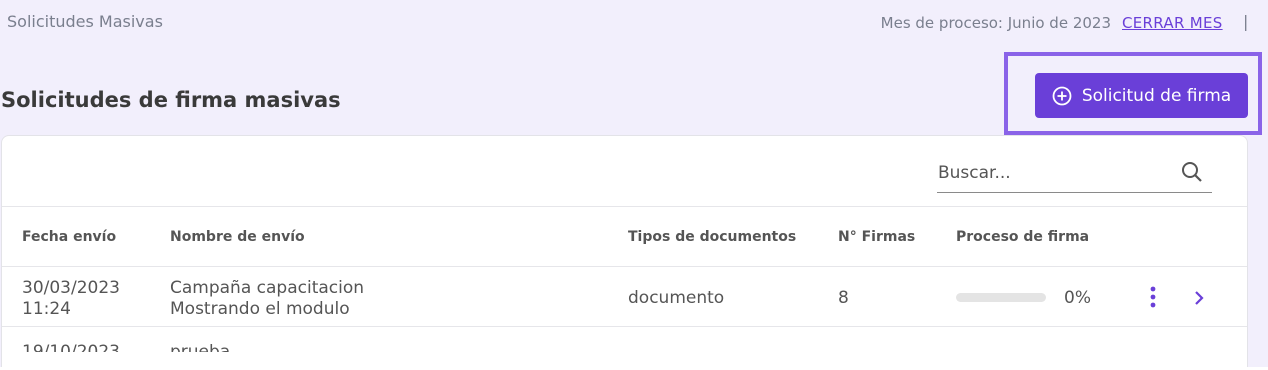 This screenshot has height=370, width=1268. What do you see at coordinates (1022, 237) in the screenshot?
I see `column-header-progress: Proceso de firma` at bounding box center [1022, 237].